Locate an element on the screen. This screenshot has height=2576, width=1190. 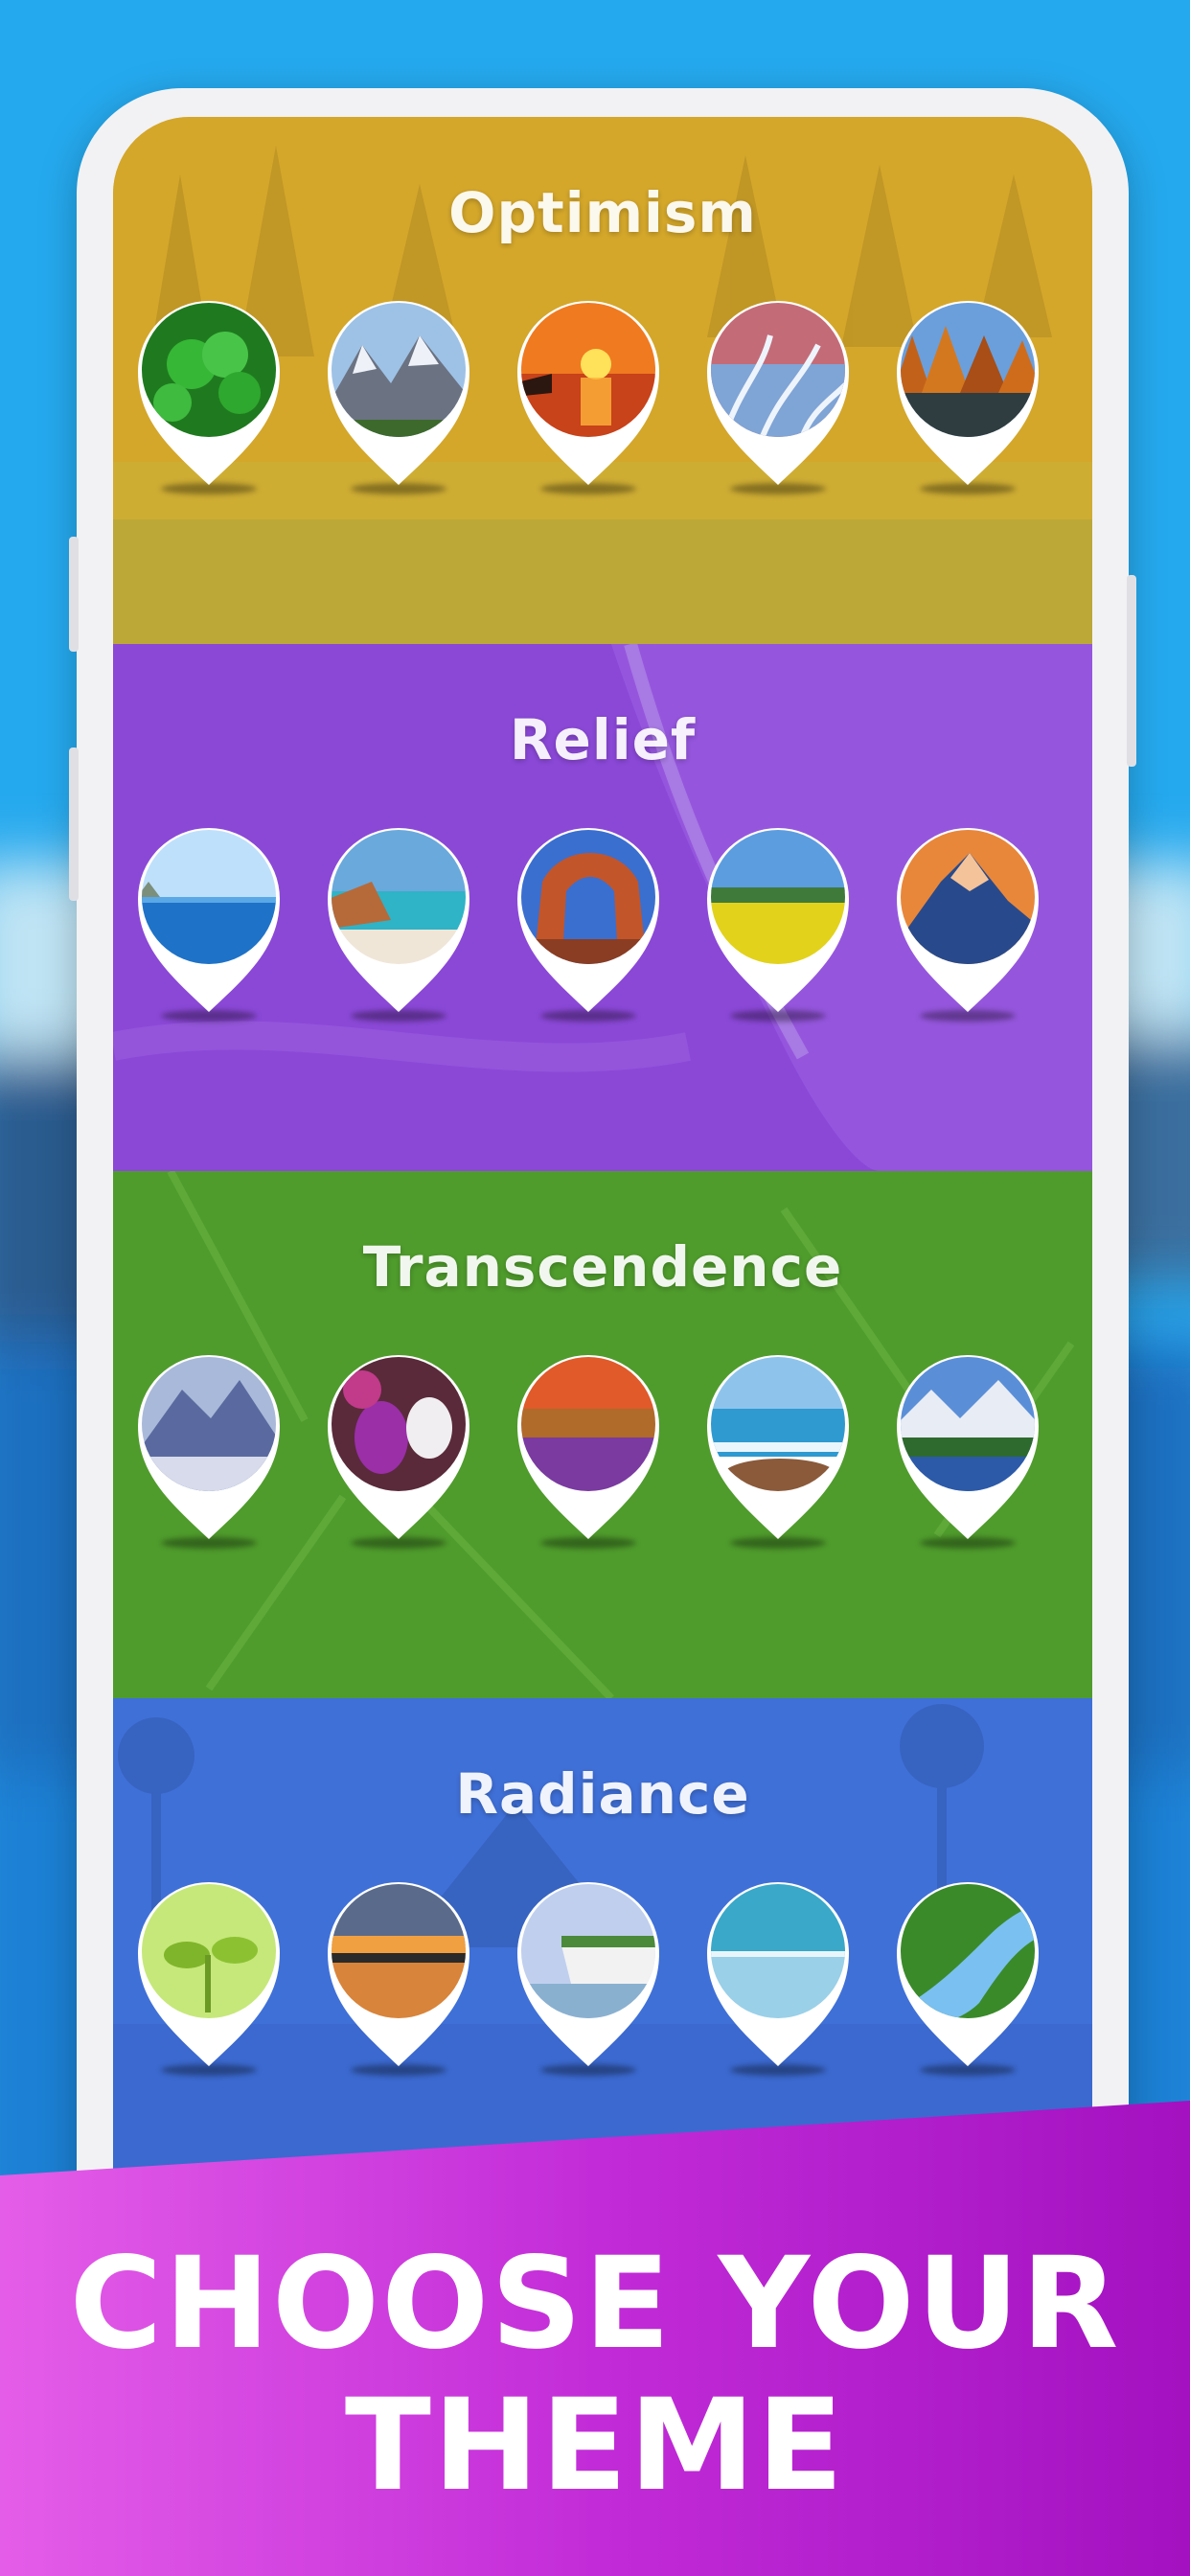
autumn-thumbnail is located at coordinates (968, 393).